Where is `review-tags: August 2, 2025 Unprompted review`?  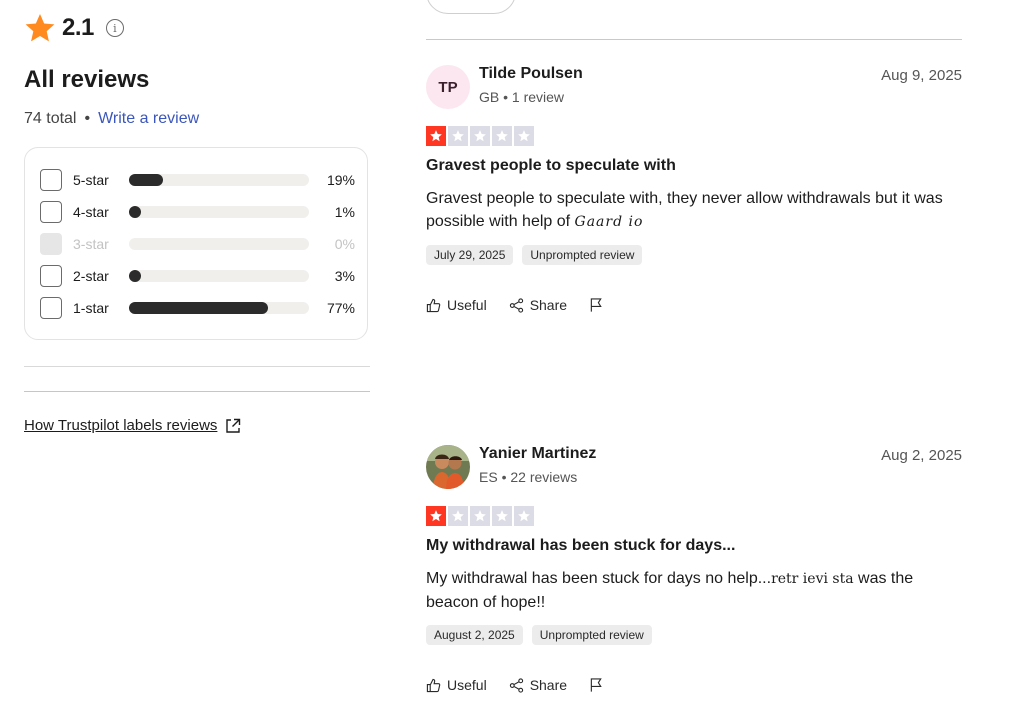
review-tags: August 2, 2025 Unprompted review is located at coordinates (543, 635).